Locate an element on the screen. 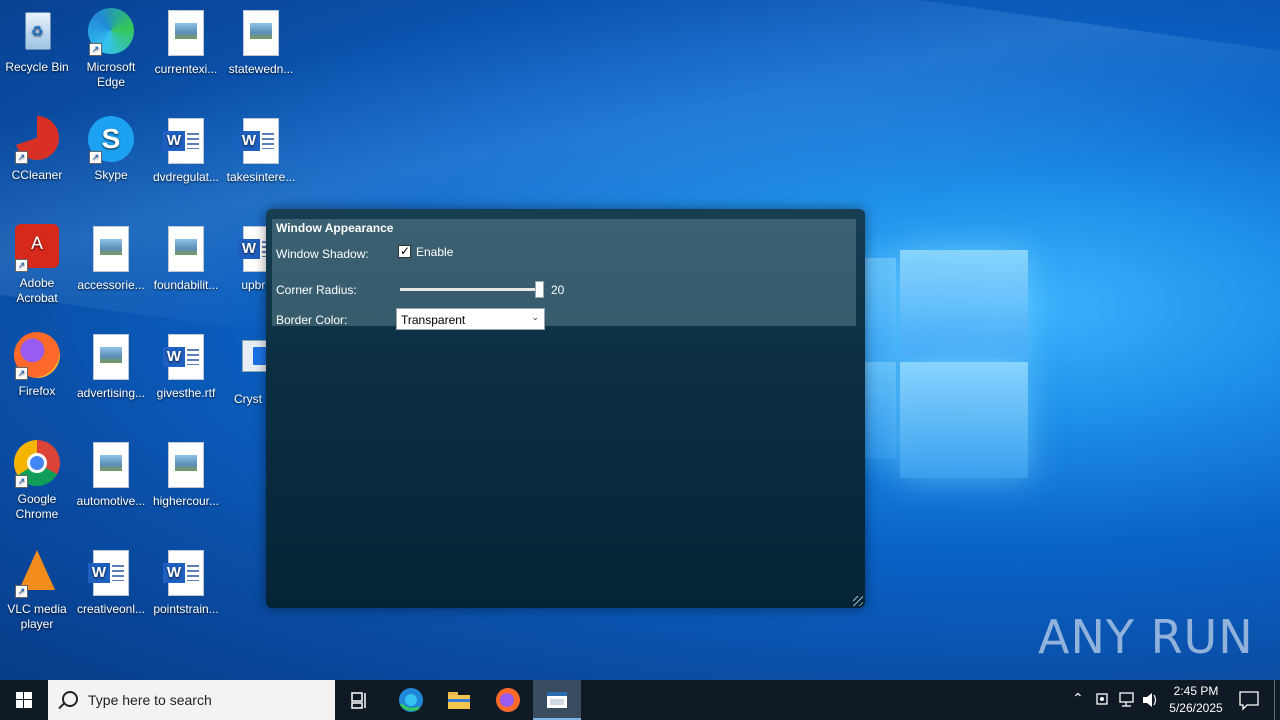 The height and width of the screenshot is (720, 1280). start-button is located at coordinates (24, 700).